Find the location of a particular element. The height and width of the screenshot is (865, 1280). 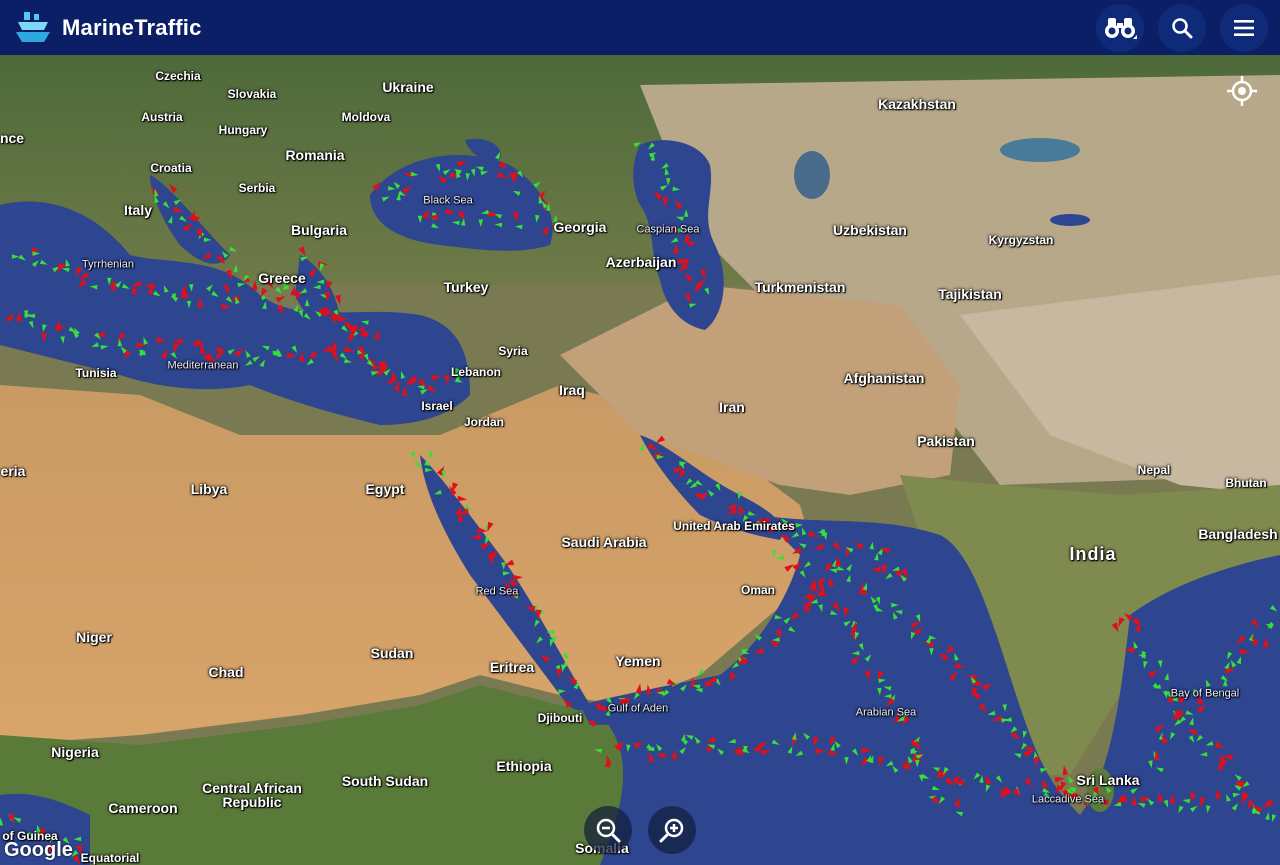

label-kazakhstan: Kazakhstan is located at coordinates (917, 104).